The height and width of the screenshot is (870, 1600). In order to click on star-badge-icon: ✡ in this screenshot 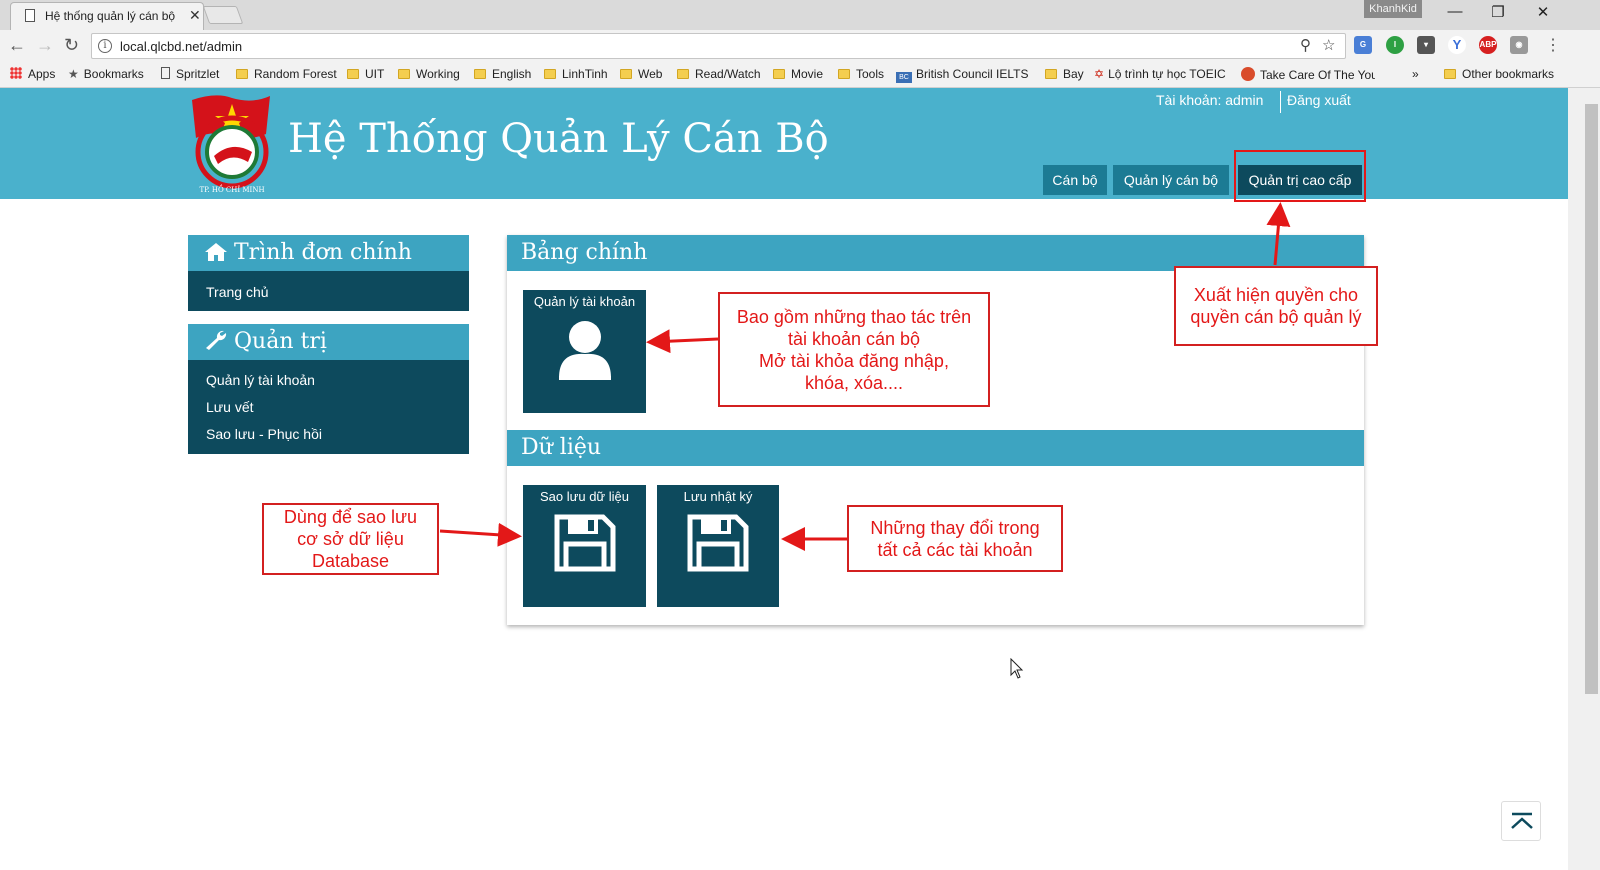, I will do `click(1099, 74)`.